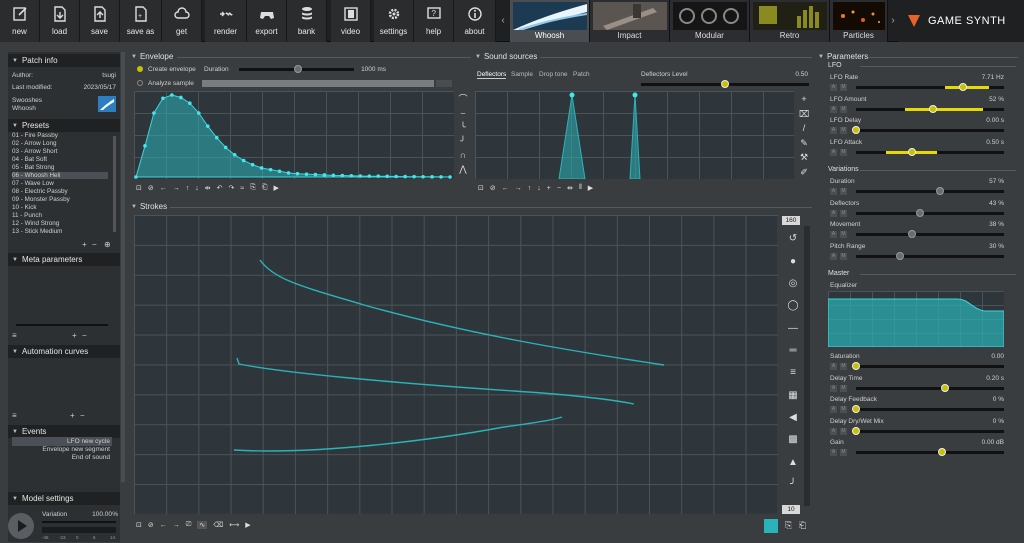 The height and width of the screenshot is (543, 1024). I want to click on help-button: ? help, so click(434, 21).